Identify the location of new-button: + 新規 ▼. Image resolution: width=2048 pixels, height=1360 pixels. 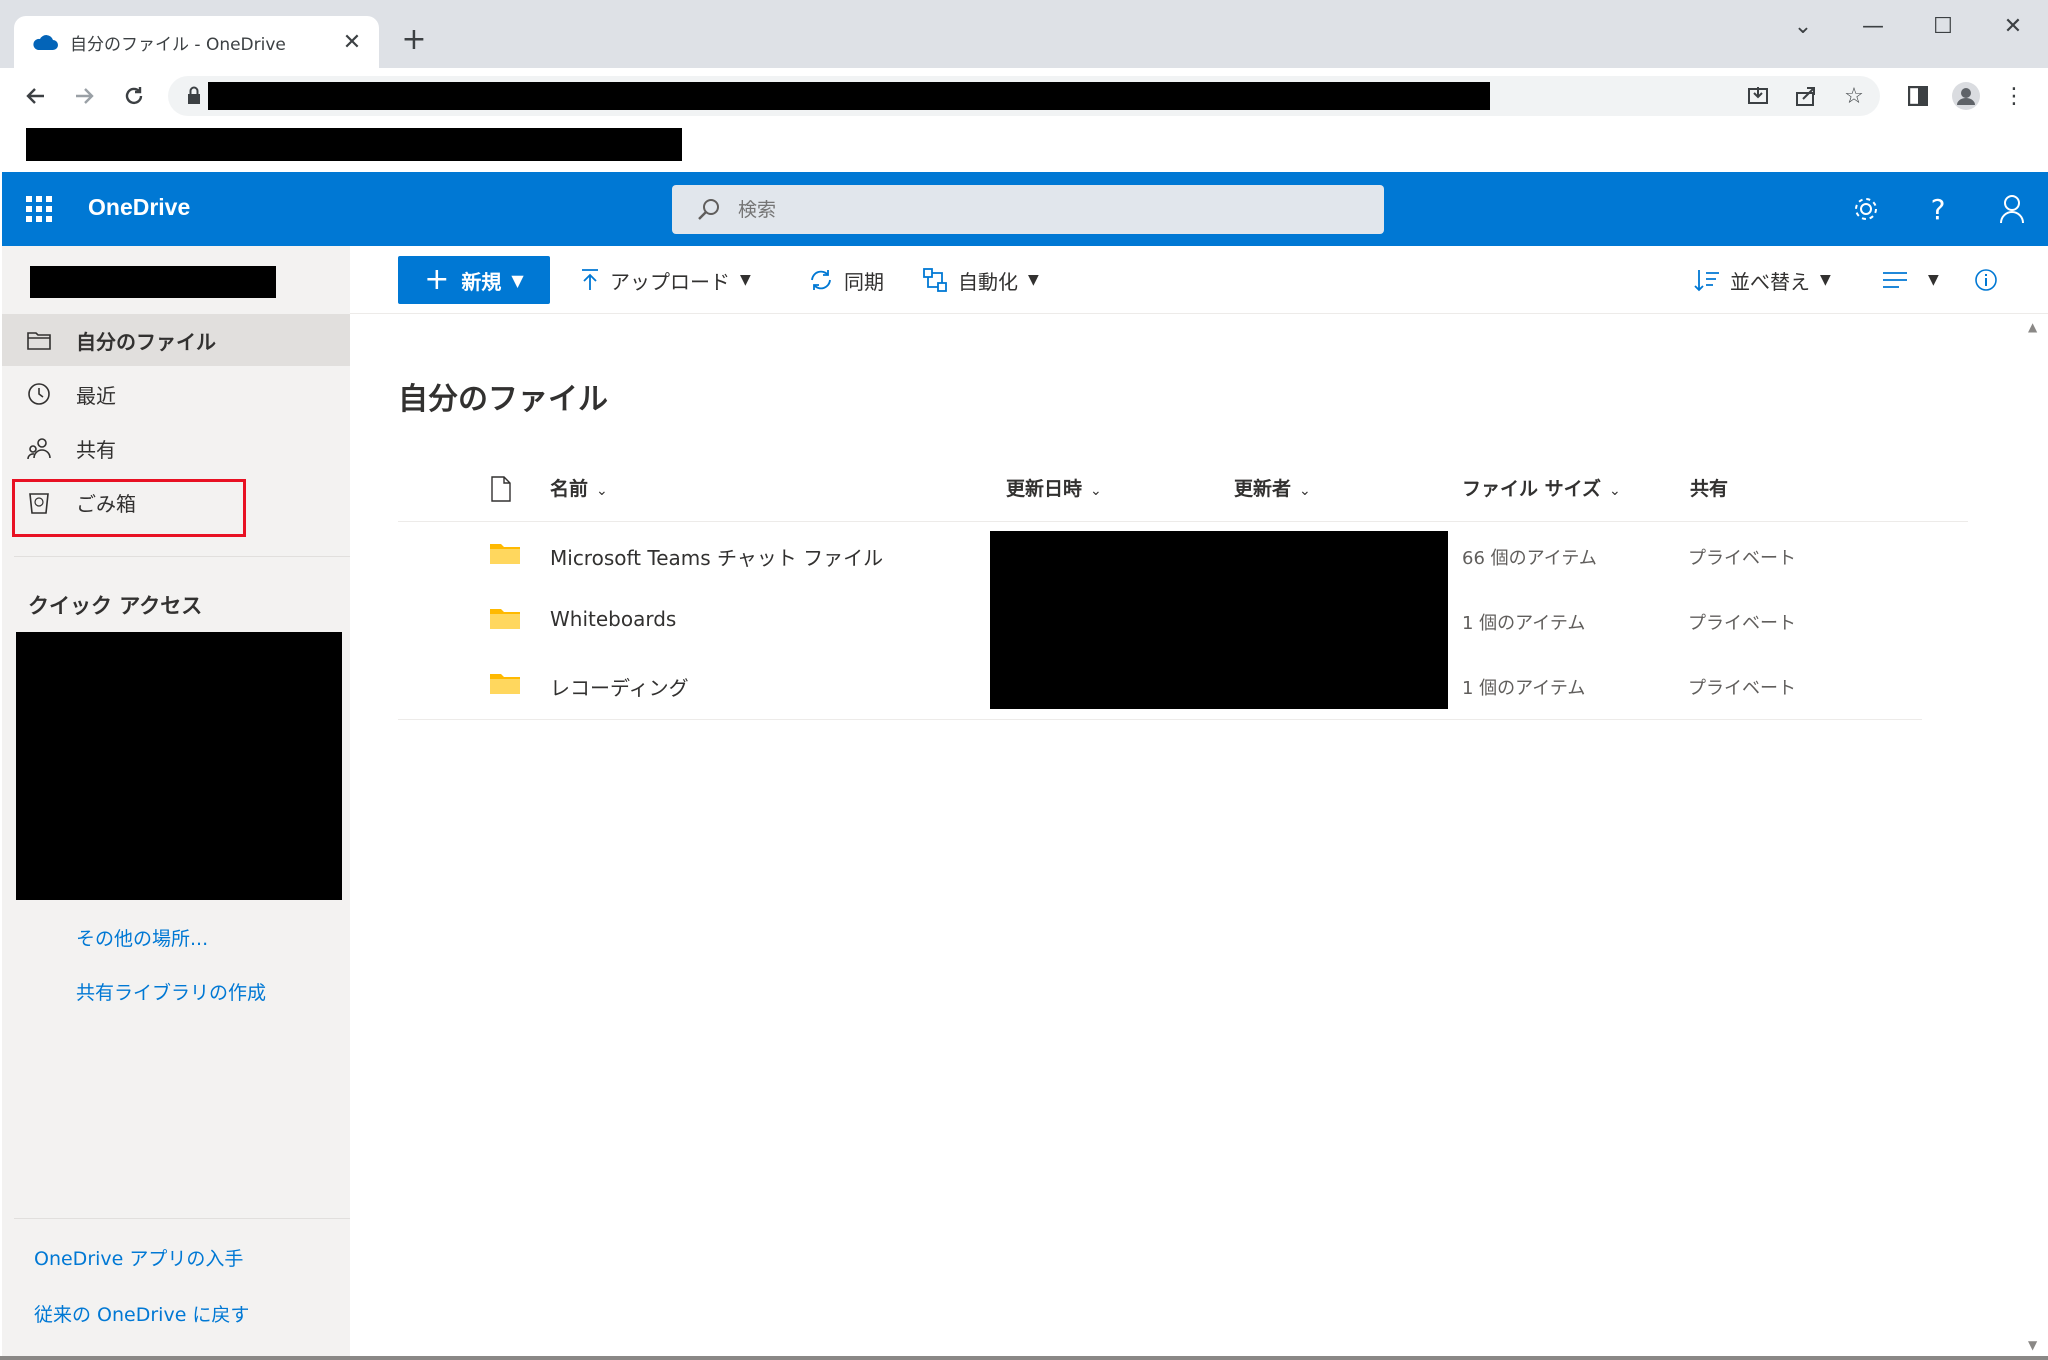
(474, 280).